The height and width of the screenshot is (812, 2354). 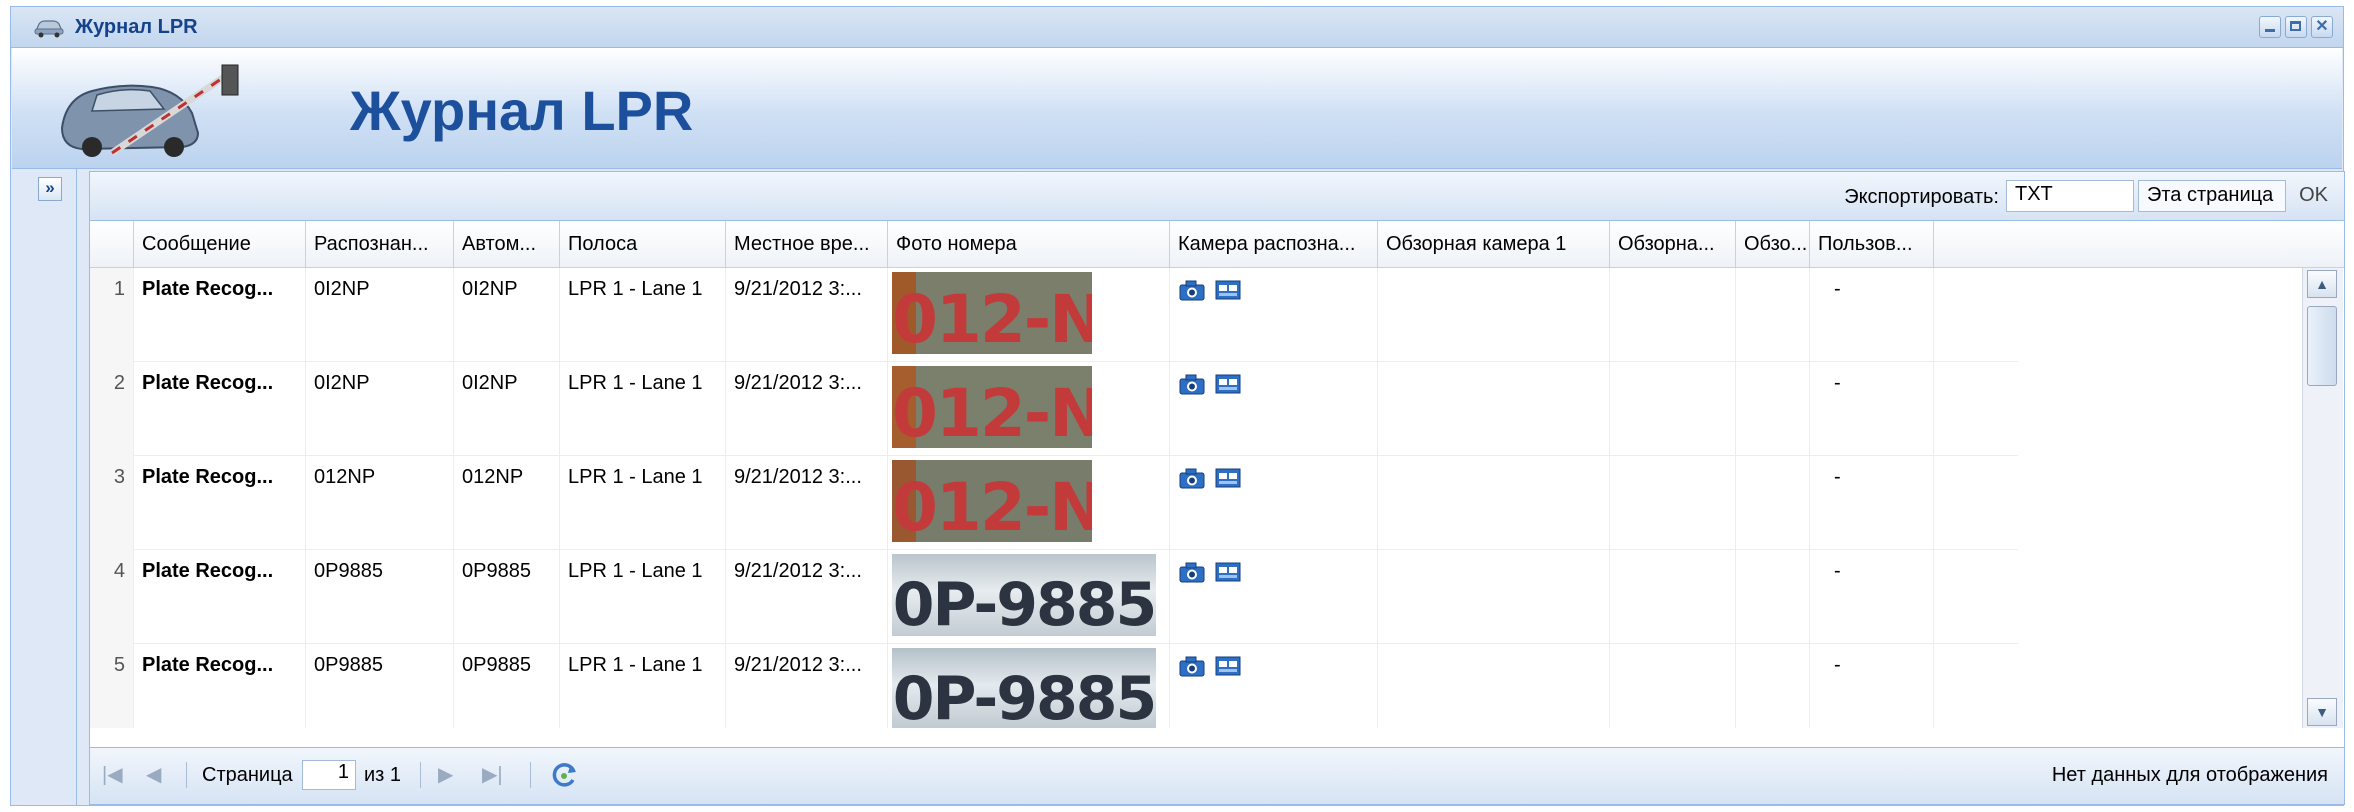 What do you see at coordinates (507, 503) in the screenshot?
I see `auto-cell: 012NP` at bounding box center [507, 503].